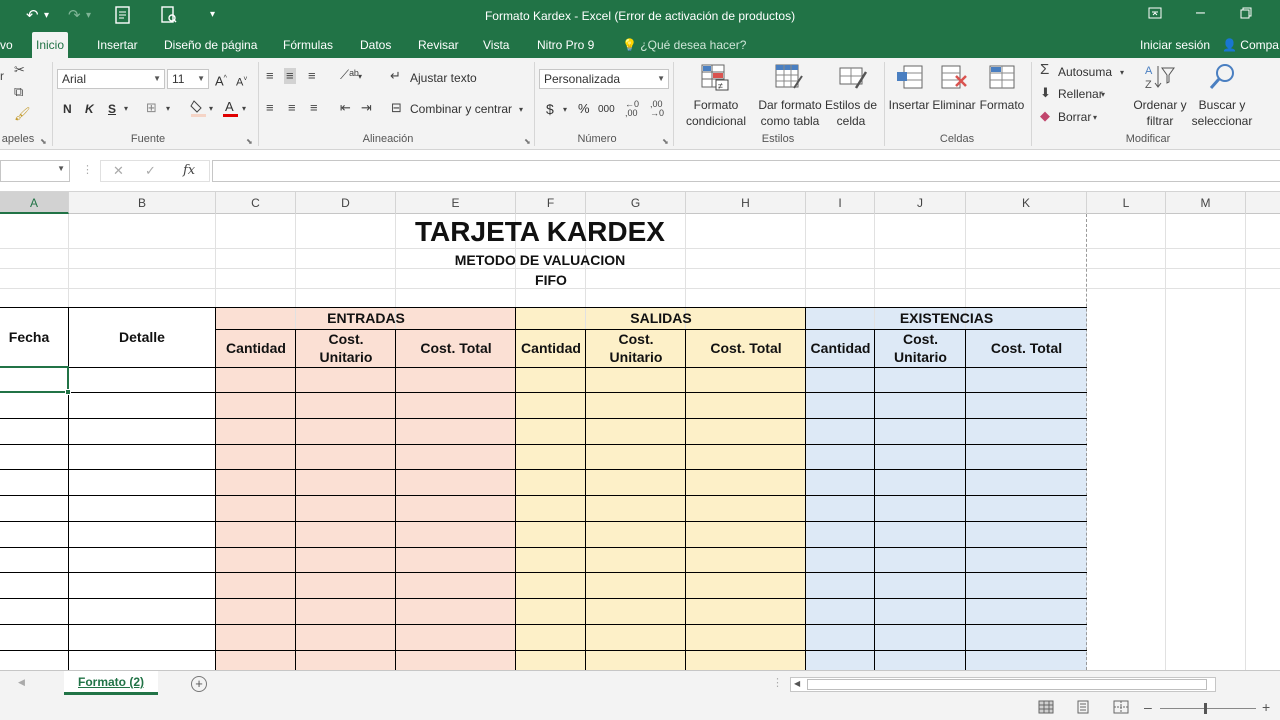 The width and height of the screenshot is (1280, 720). I want to click on tab-archivo: vo, so click(8, 45).